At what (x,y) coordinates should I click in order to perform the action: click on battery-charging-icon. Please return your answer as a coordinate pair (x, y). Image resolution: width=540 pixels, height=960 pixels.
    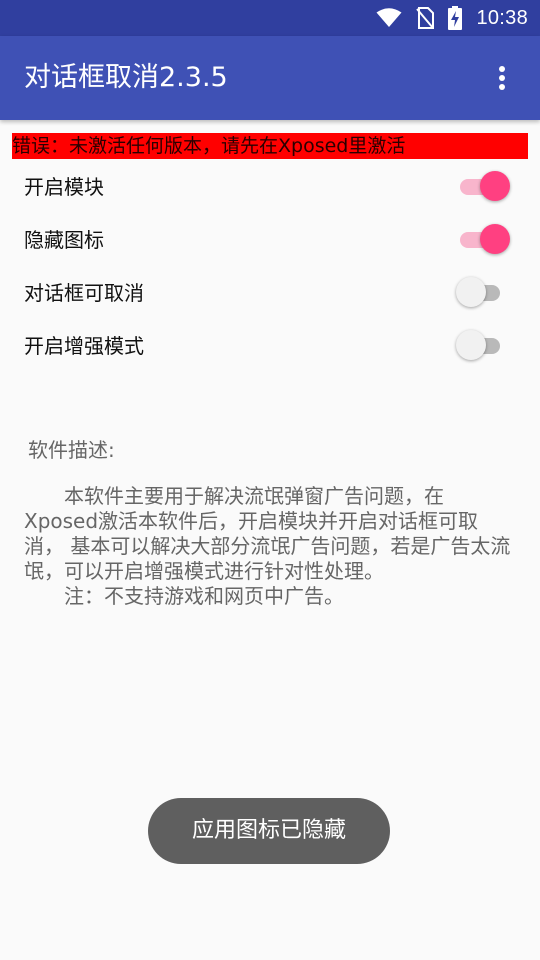
    Looking at the image, I should click on (455, 18).